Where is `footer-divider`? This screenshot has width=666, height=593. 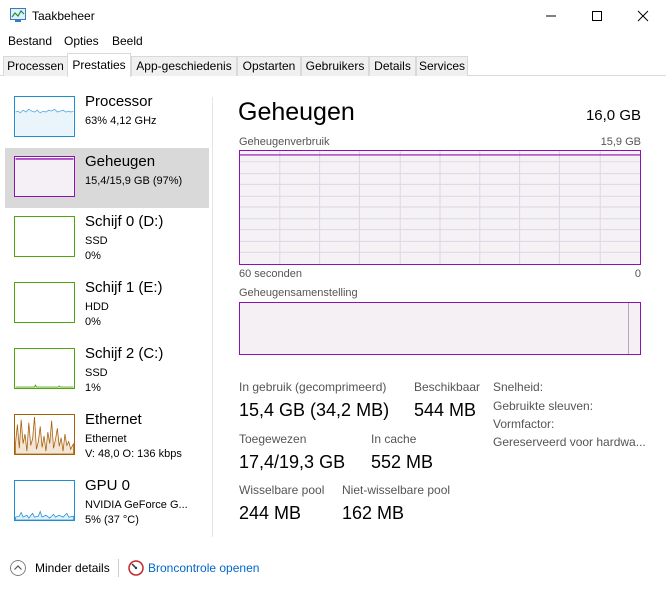 footer-divider is located at coordinates (118, 568).